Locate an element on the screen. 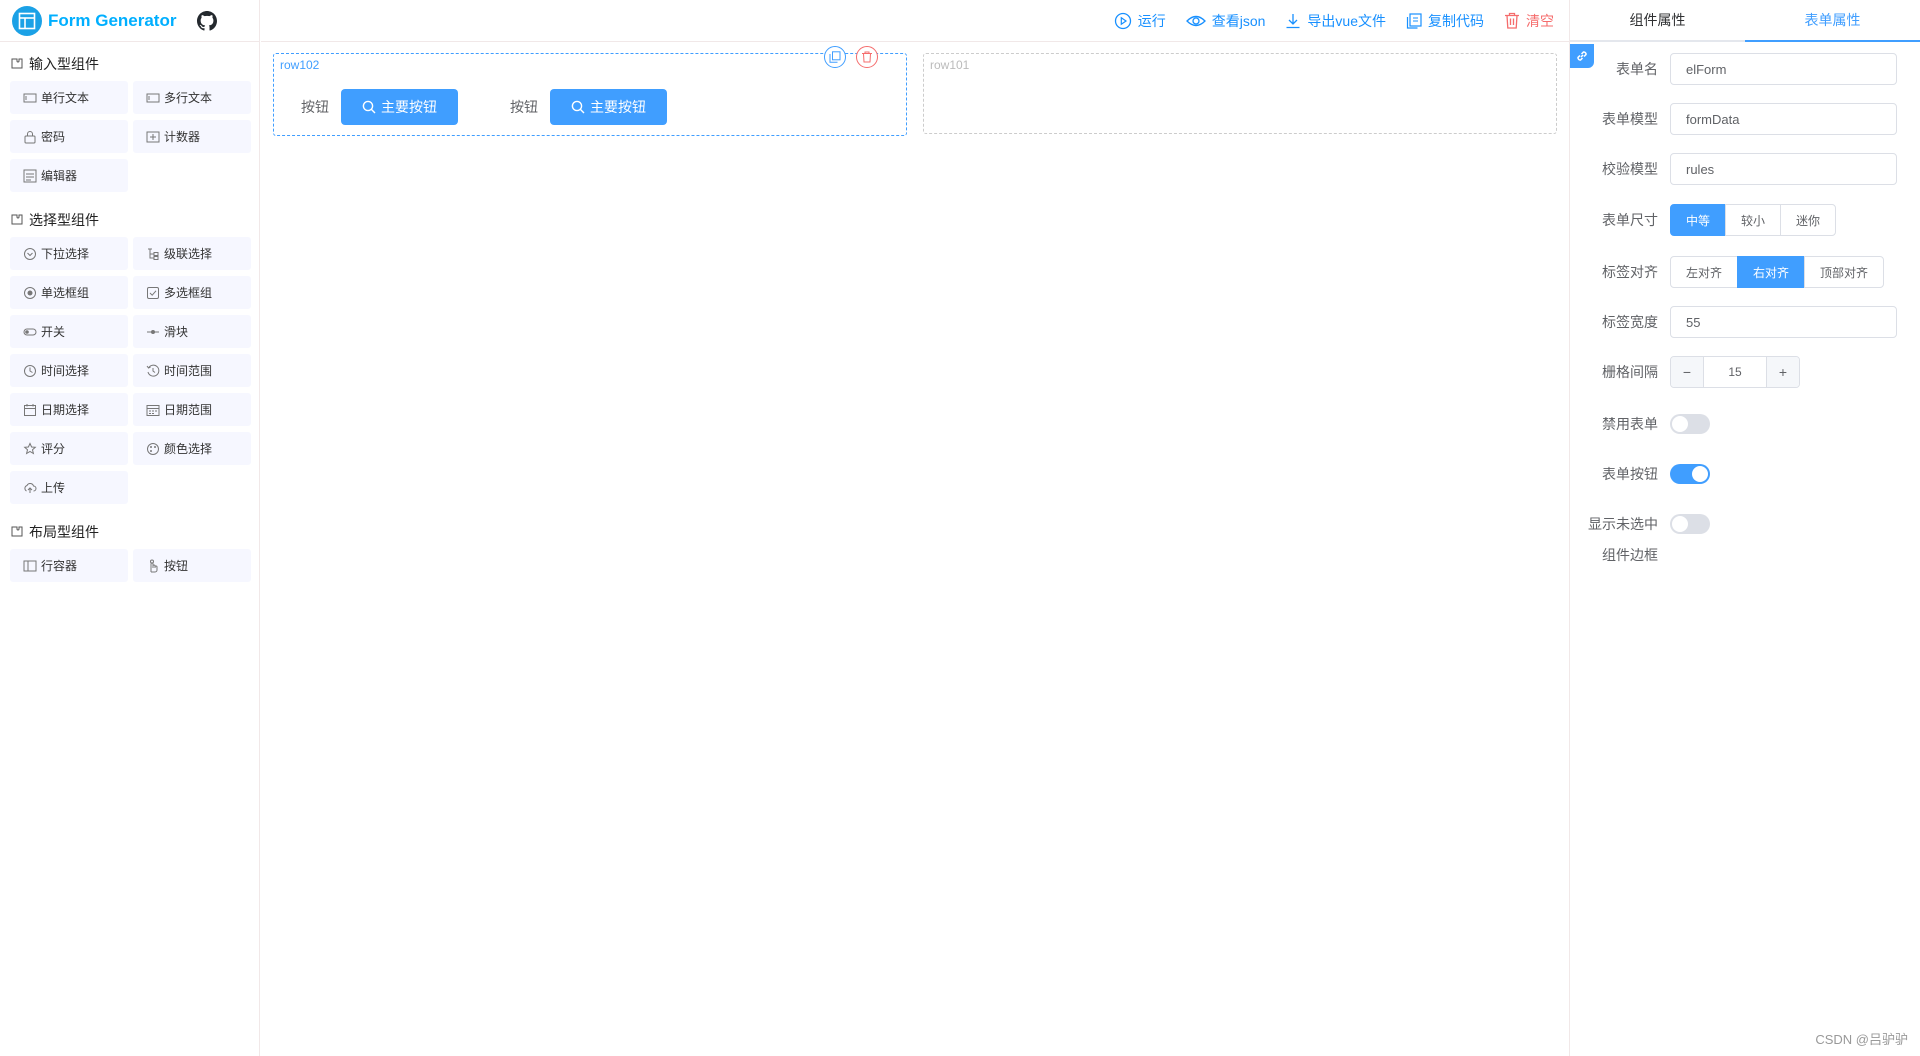  component-item: 开关 is located at coordinates (69, 331).